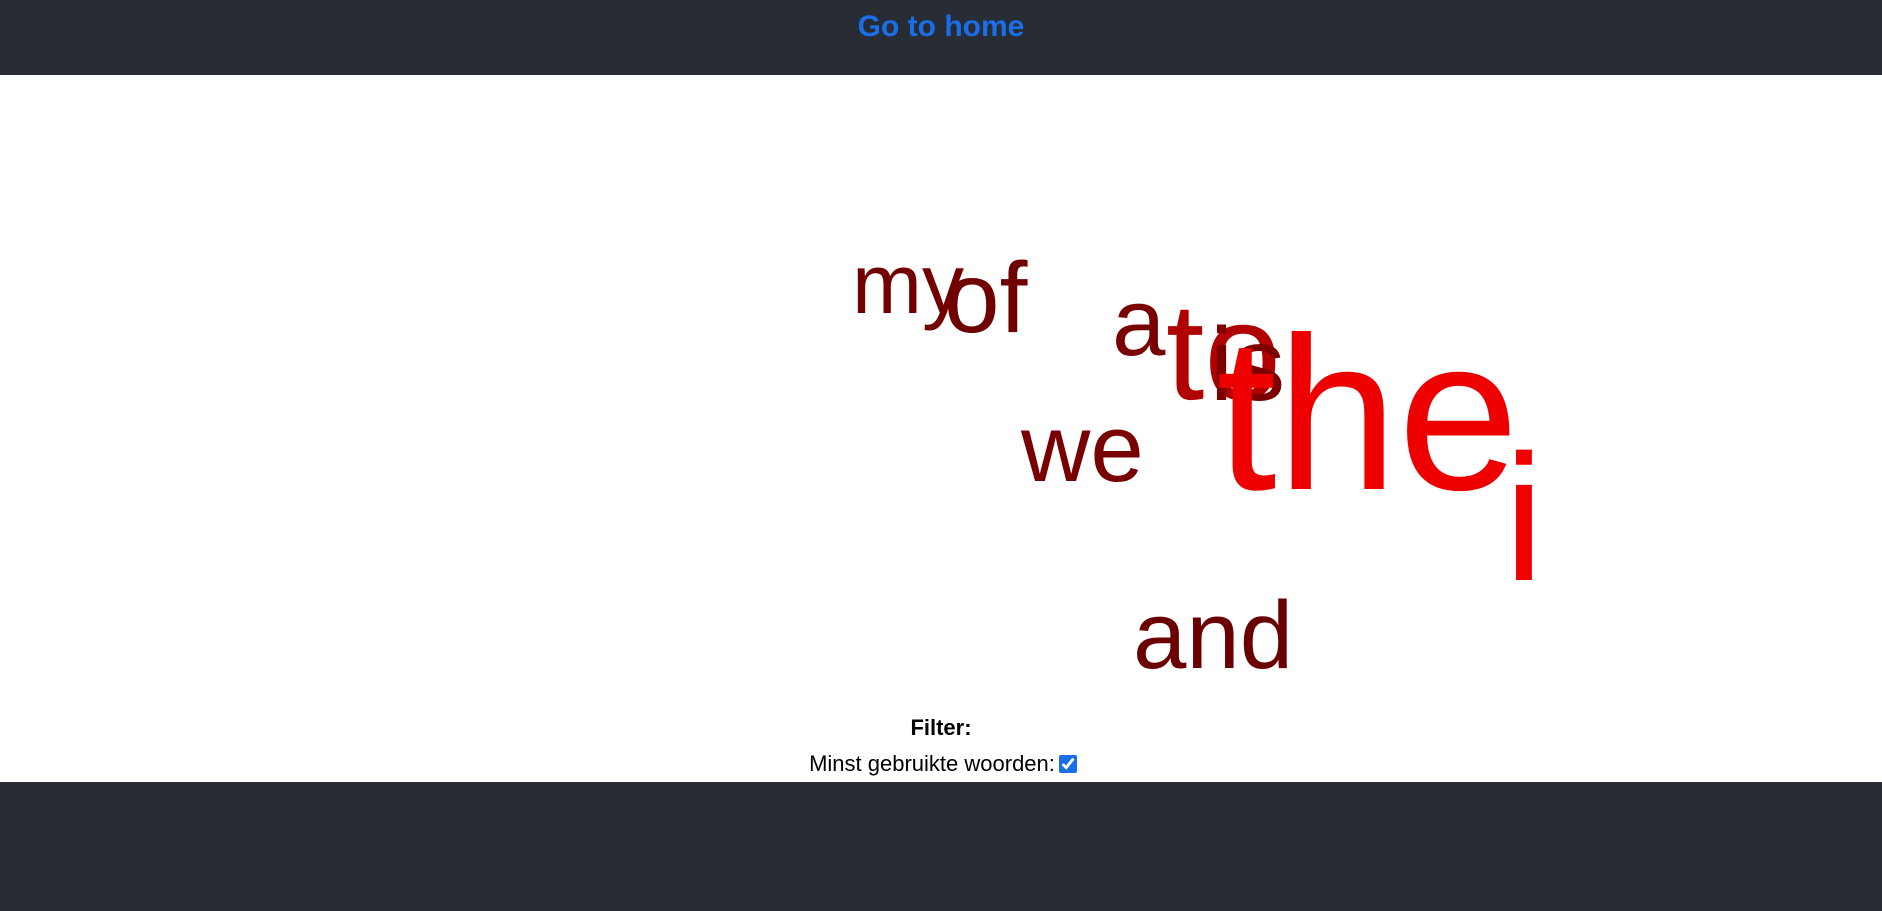  I want to click on cloud-word-of: of, so click(986, 298).